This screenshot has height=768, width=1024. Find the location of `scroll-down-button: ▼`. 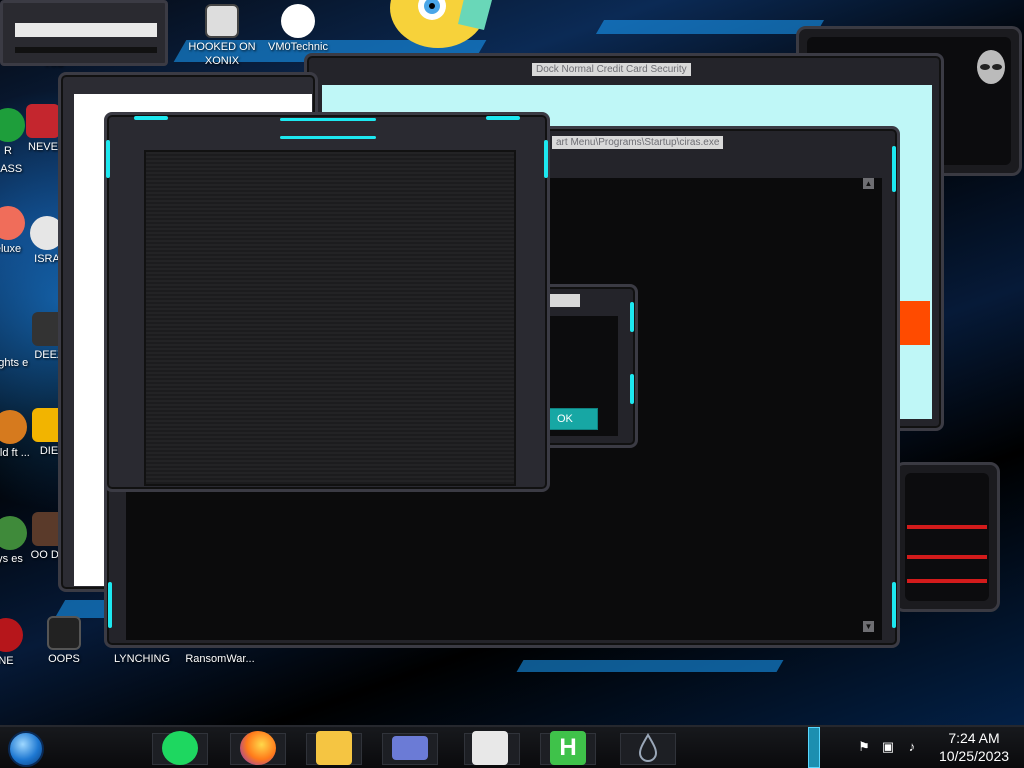

scroll-down-button: ▼ is located at coordinates (868, 626).